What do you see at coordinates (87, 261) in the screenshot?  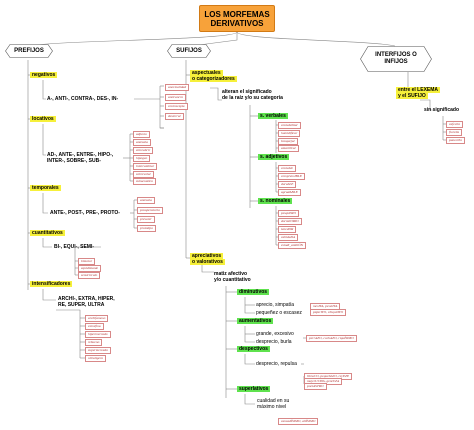 I see `example-bimotor: bimotor` at bounding box center [87, 261].